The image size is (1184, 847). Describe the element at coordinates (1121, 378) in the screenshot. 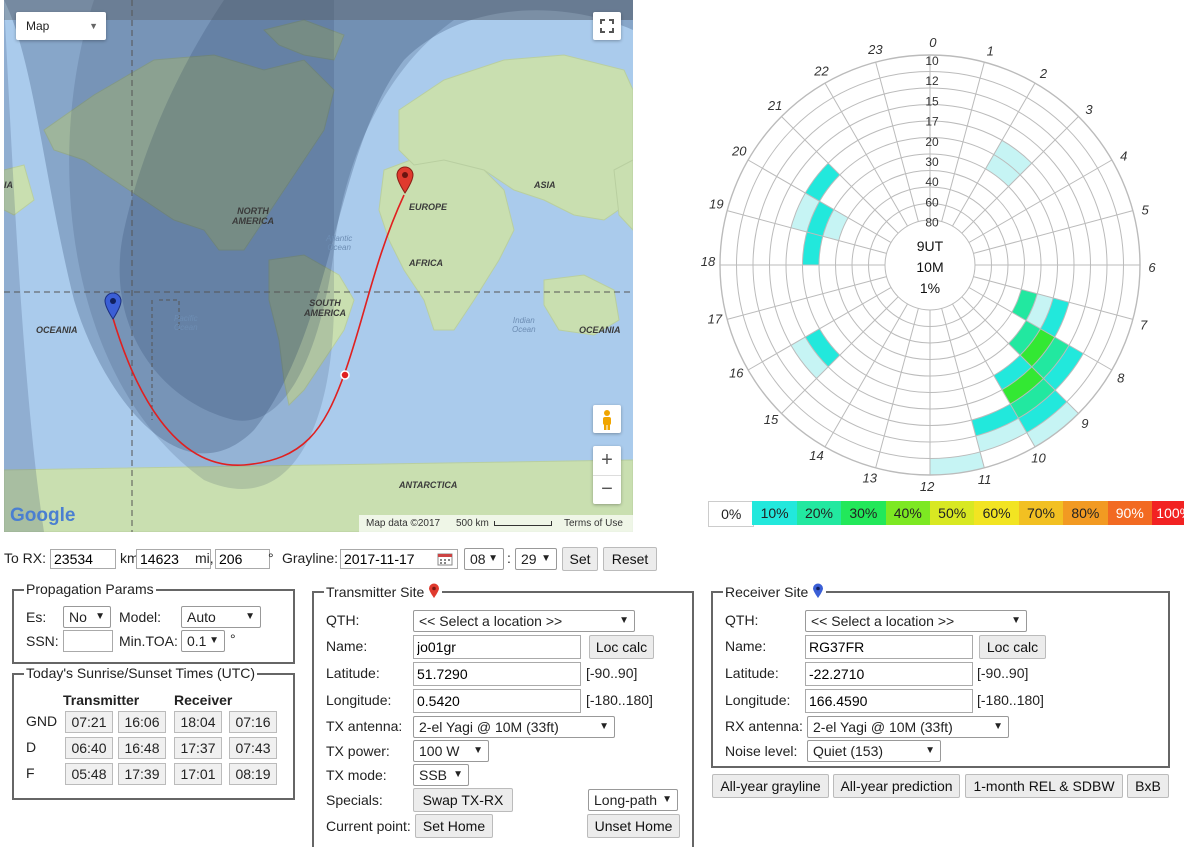

I see `hour-tick-label: 8` at that location.